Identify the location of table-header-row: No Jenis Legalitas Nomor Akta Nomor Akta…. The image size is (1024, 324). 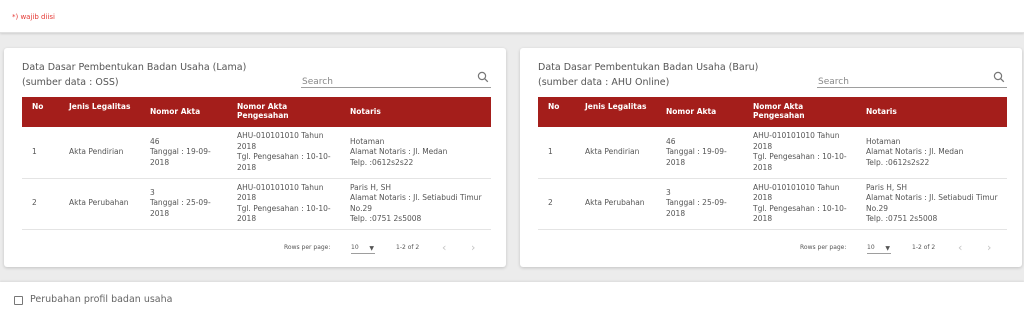
(772, 112).